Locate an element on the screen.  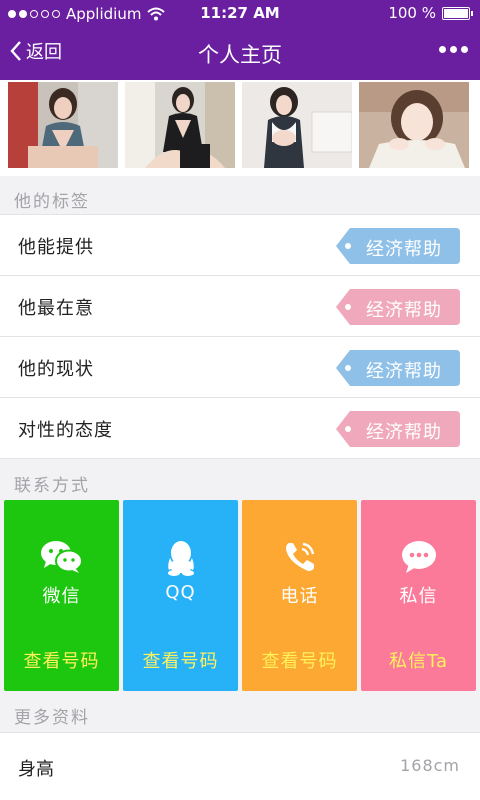
photo-gallery is located at coordinates (240, 128).